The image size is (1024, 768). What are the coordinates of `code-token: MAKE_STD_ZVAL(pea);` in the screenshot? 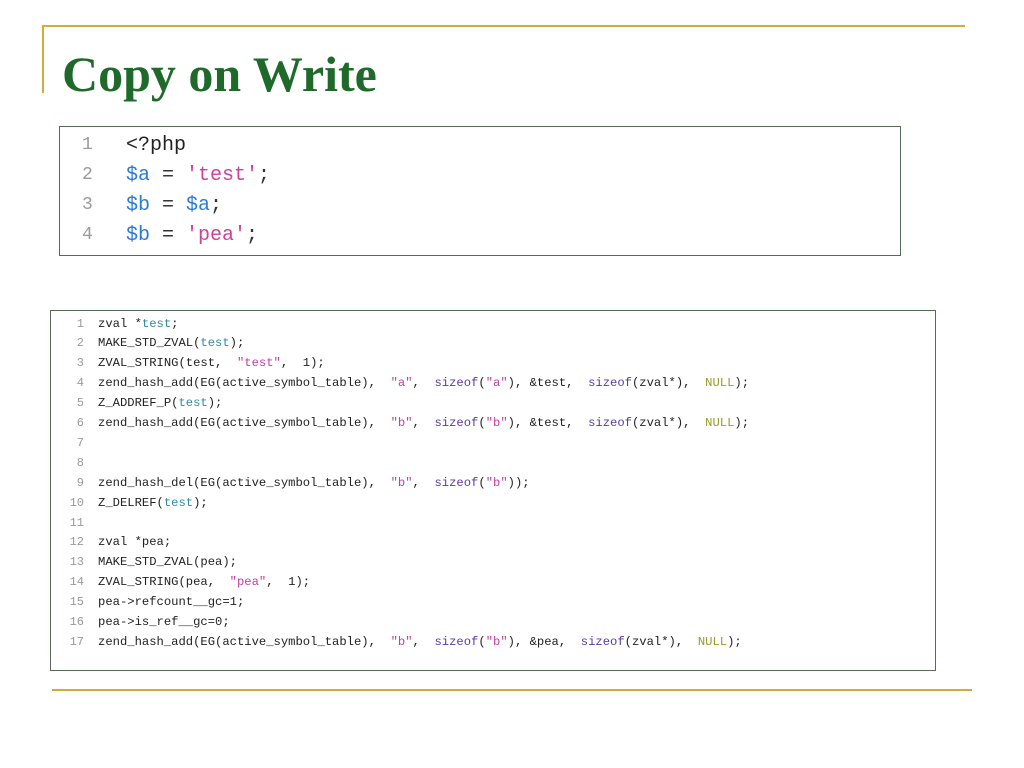 It's located at (167, 562).